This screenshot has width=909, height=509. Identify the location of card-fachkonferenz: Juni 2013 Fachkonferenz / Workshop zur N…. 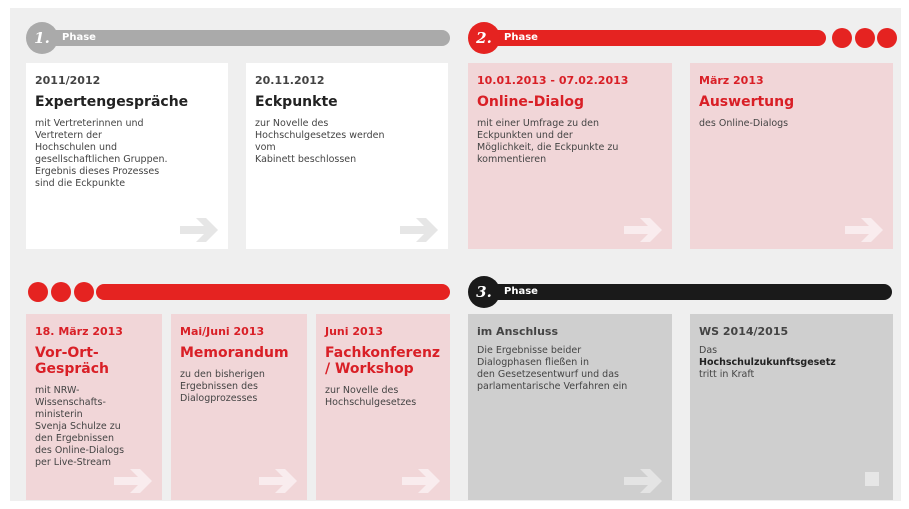
(383, 407).